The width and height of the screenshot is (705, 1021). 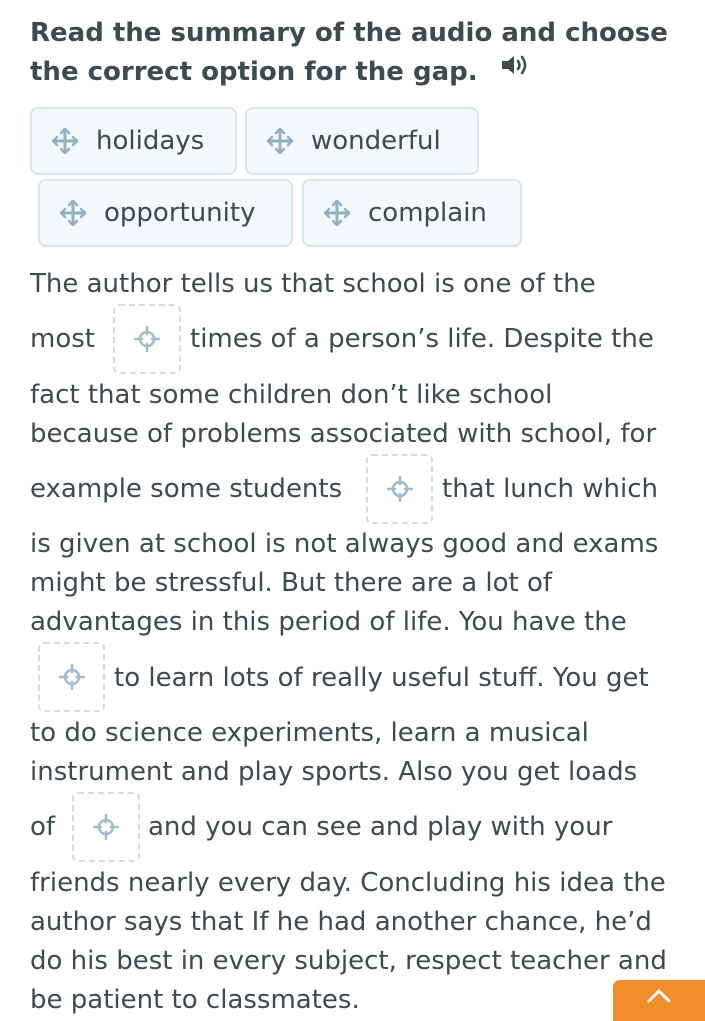 What do you see at coordinates (659, 996) in the screenshot?
I see `chevron-up-icon` at bounding box center [659, 996].